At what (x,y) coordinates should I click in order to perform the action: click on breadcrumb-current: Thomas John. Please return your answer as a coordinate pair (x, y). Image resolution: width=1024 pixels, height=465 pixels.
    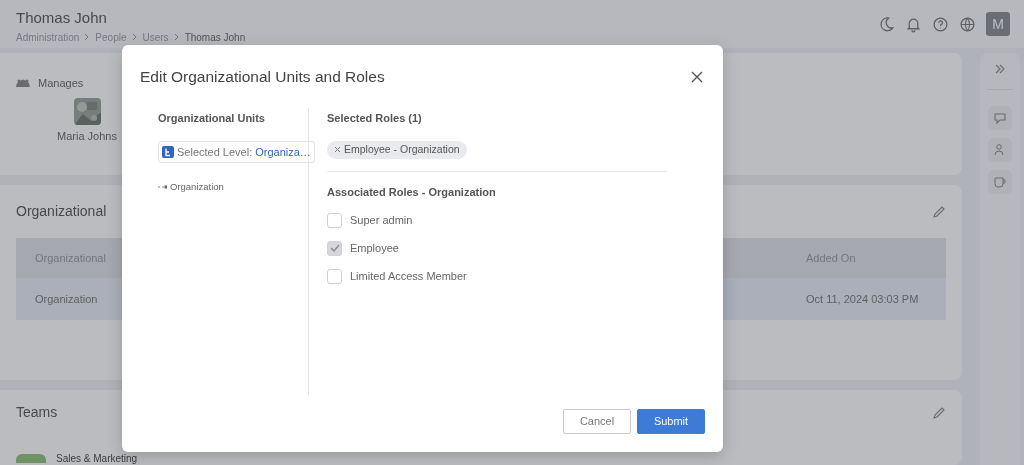
    Looking at the image, I should click on (215, 37).